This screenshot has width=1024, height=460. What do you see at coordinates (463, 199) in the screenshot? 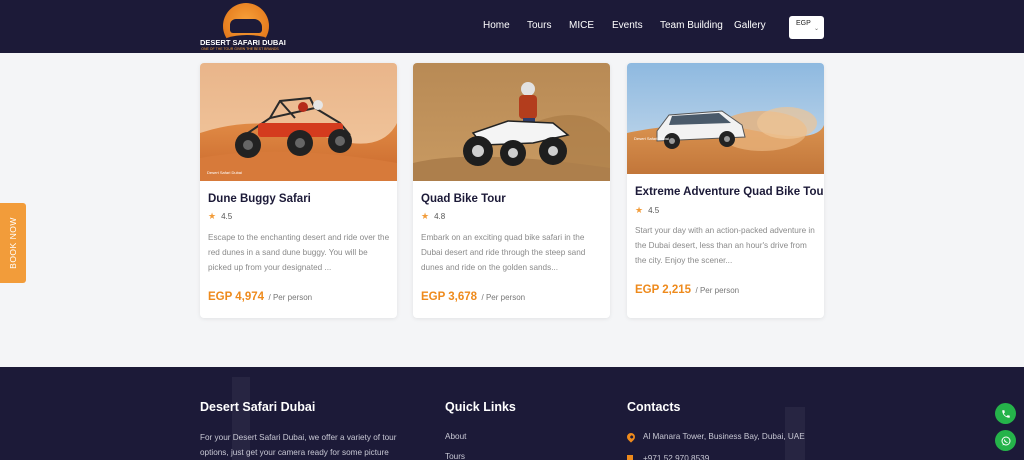
I see `tour-title: Quad Bike Tour` at bounding box center [463, 199].